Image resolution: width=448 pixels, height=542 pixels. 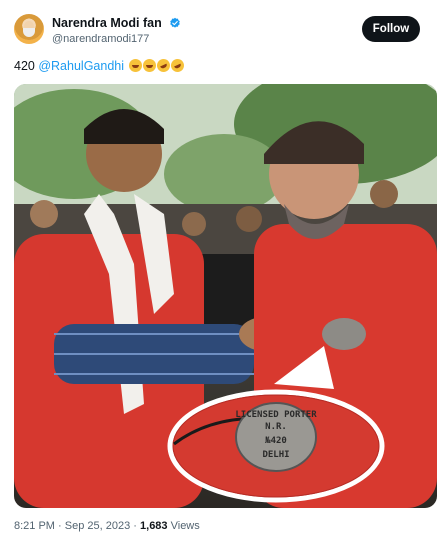 What do you see at coordinates (185, 526) in the screenshot?
I see `views-label: Views` at bounding box center [185, 526].